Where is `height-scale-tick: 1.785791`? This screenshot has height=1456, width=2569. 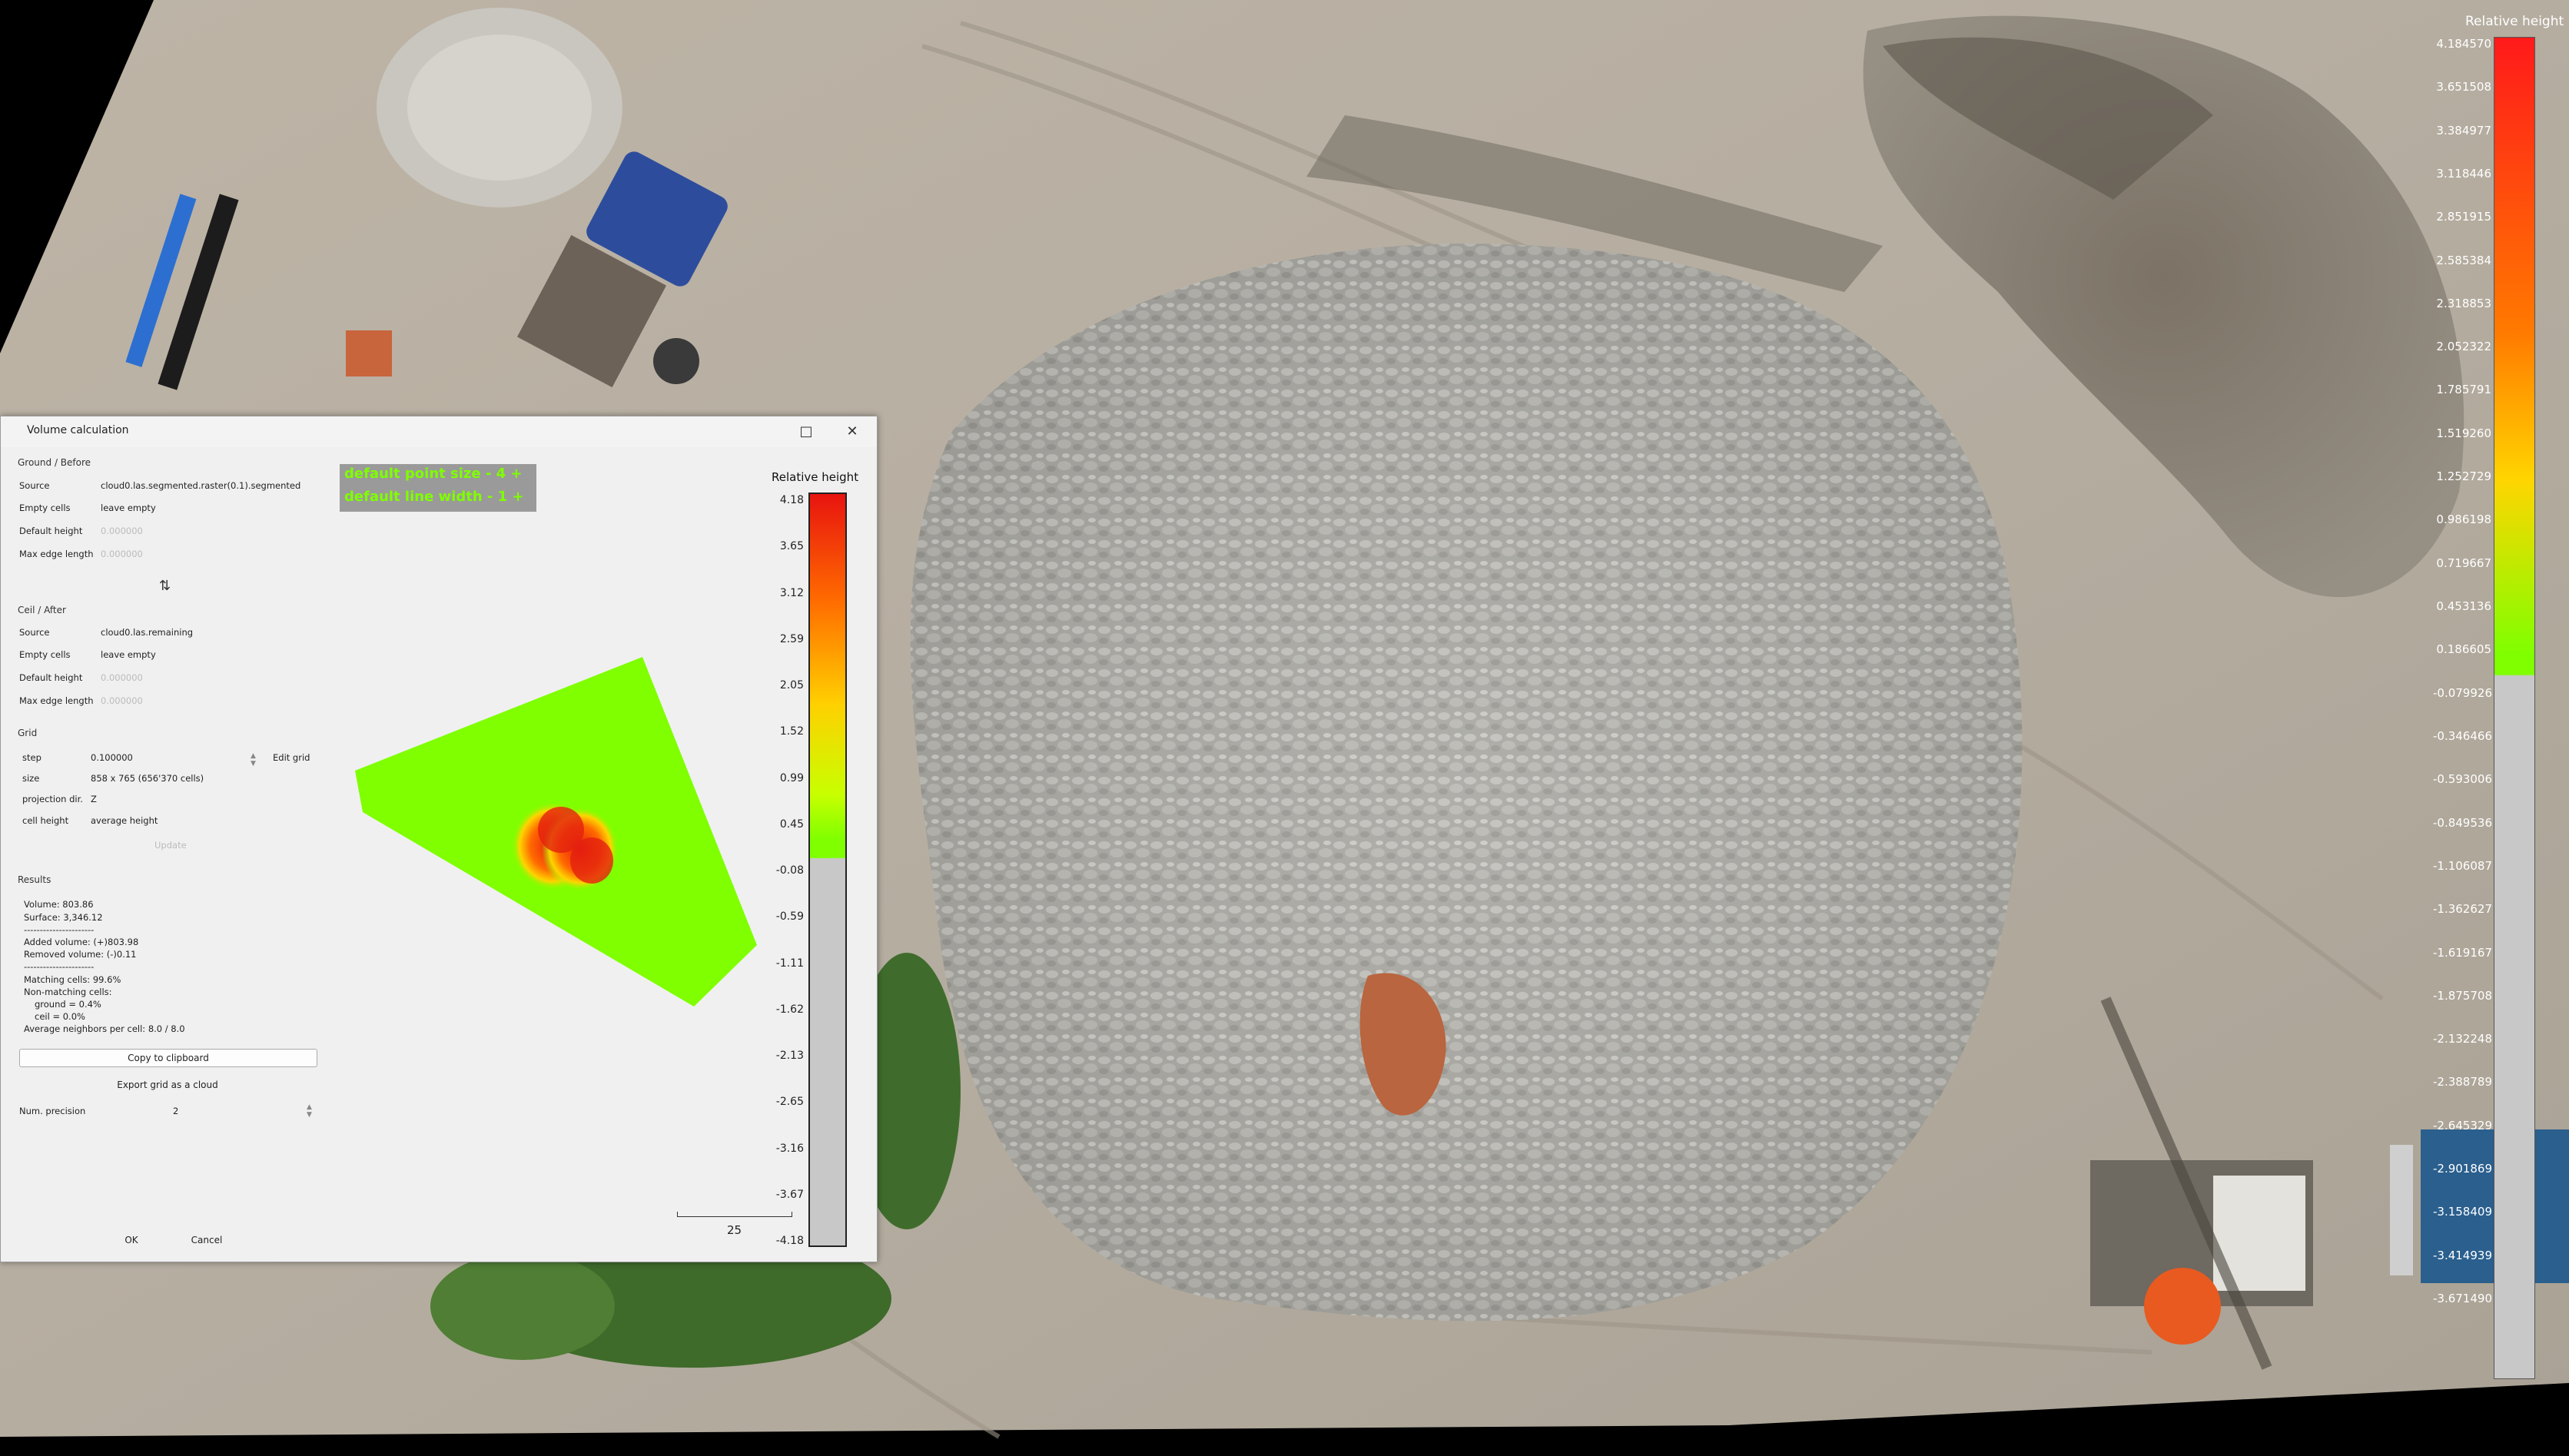 height-scale-tick: 1.785791 is located at coordinates (2464, 390).